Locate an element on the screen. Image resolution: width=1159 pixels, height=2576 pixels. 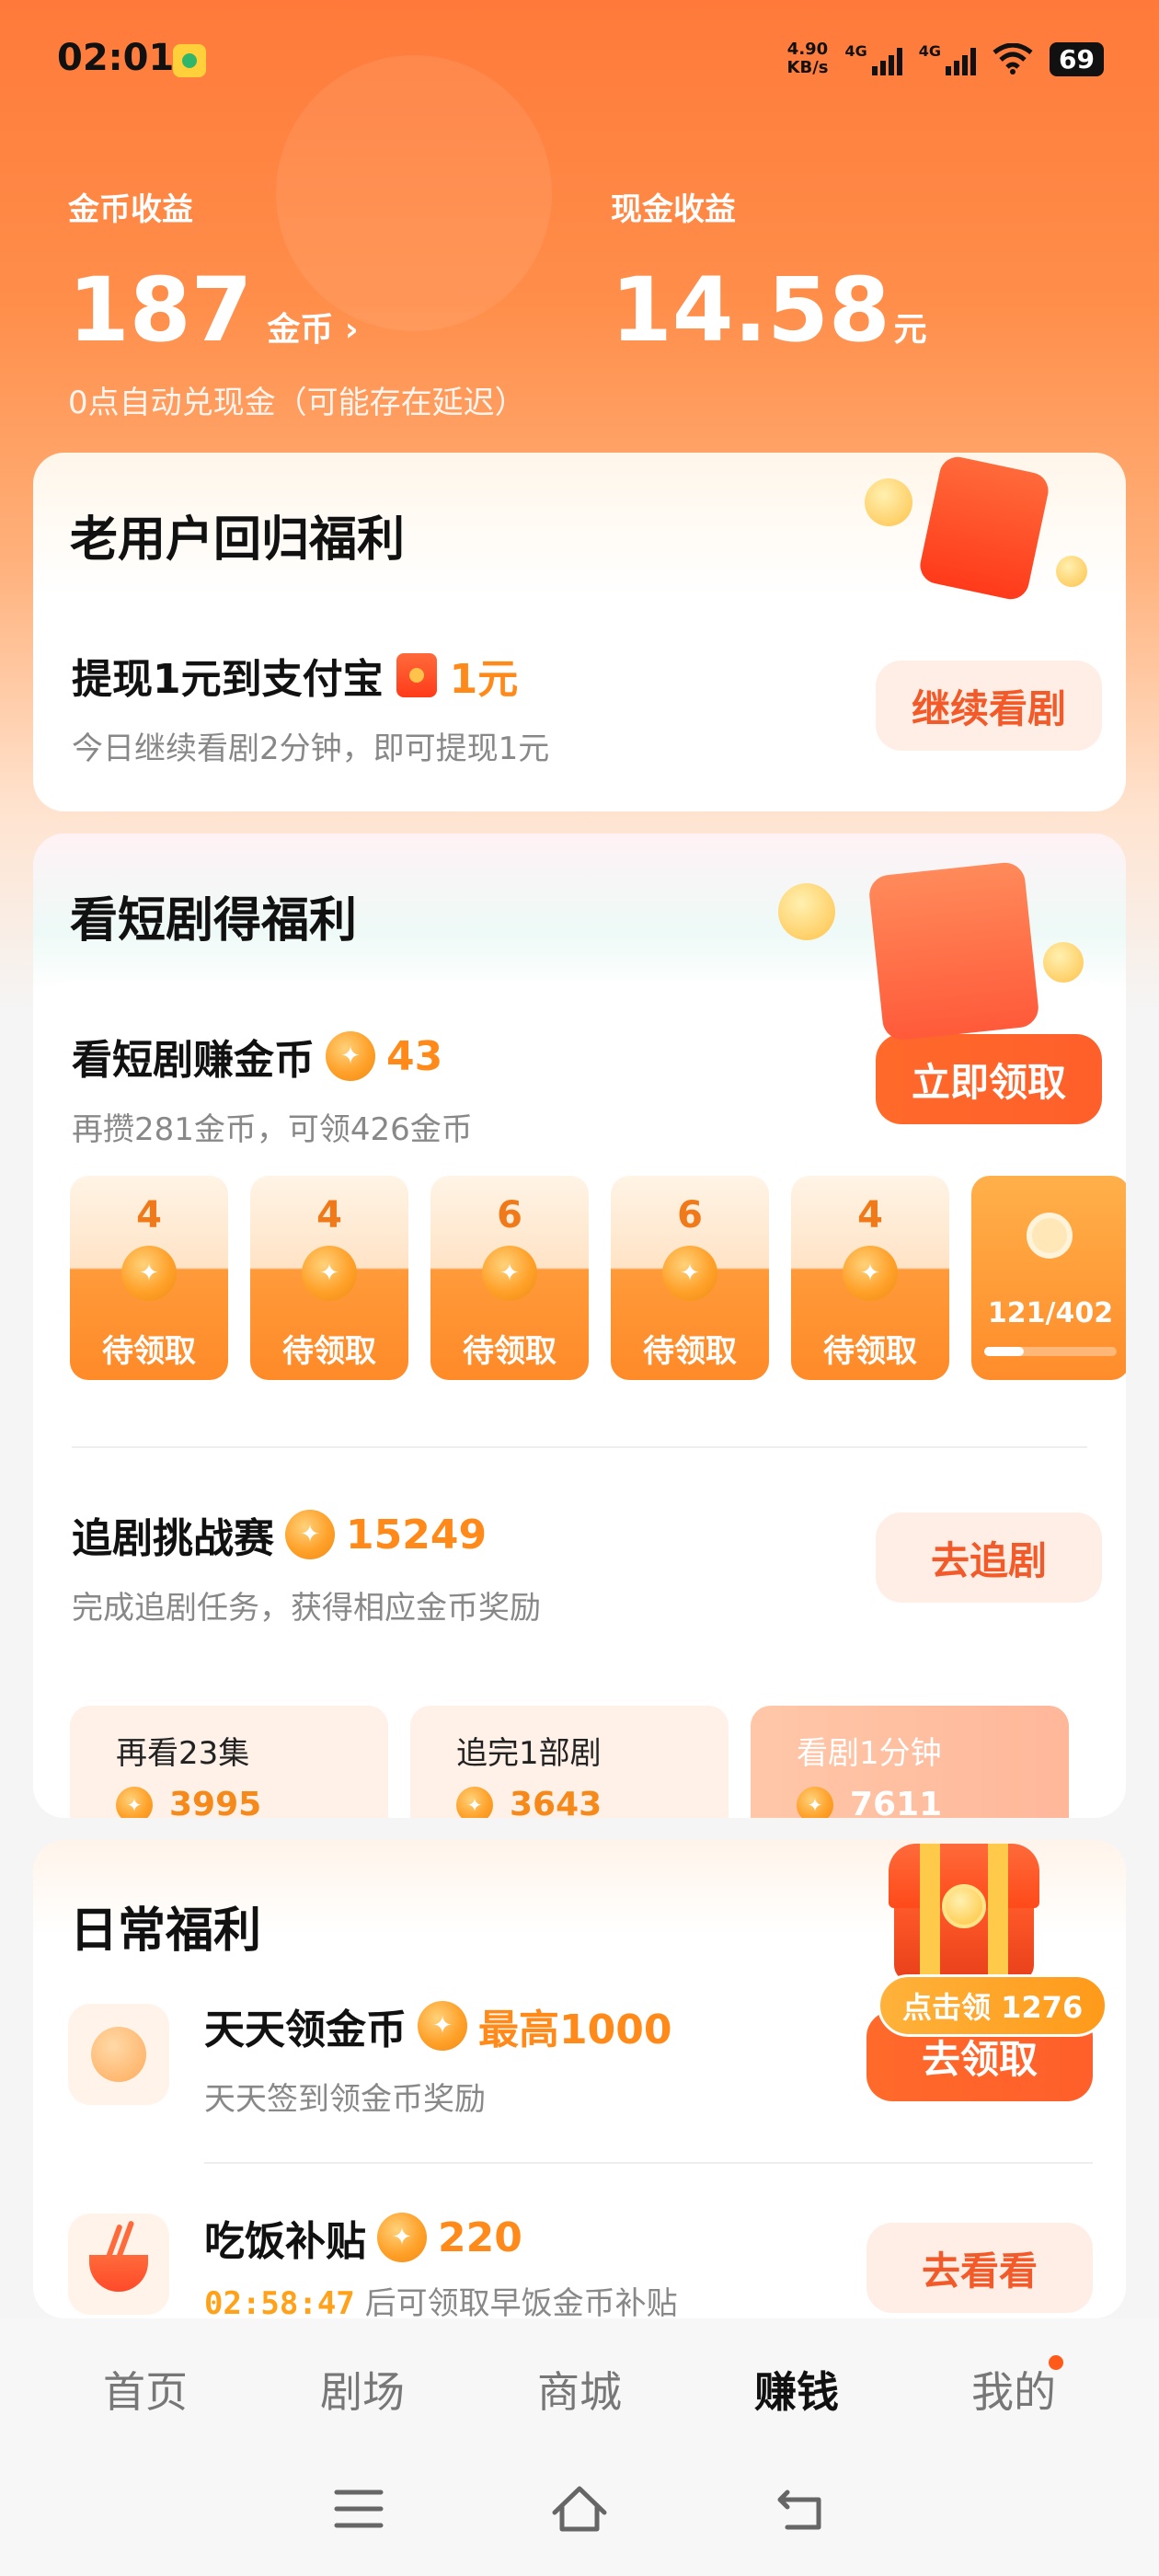
status-bar: 02:01 4.90 KB/s 4G 4G 69 is located at coordinates (579, 60).